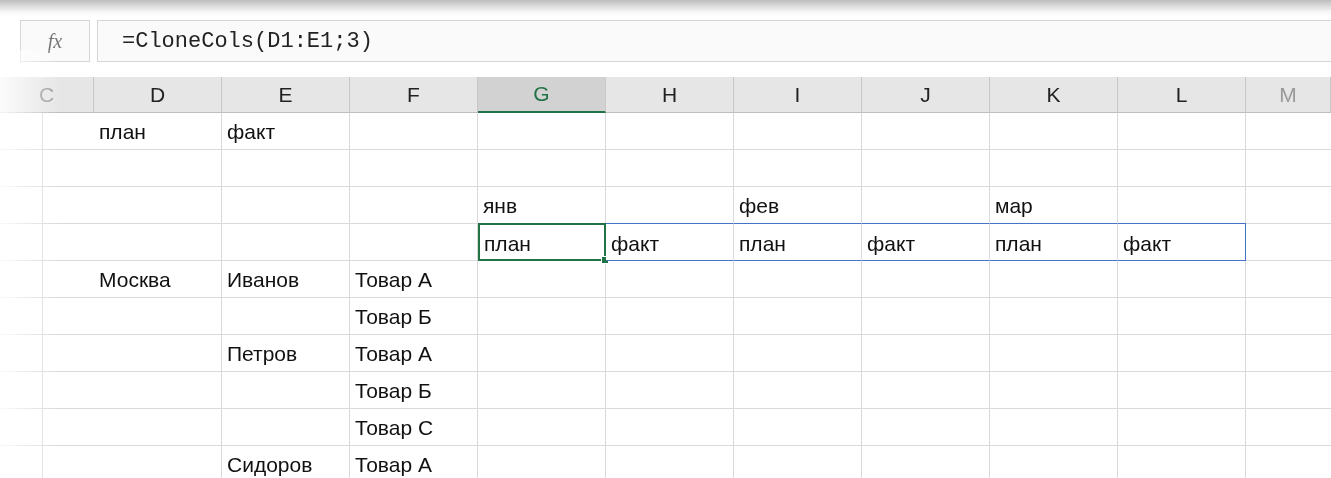  Describe the element at coordinates (414, 427) in the screenshot. I see `table-cell: Товар С` at that location.